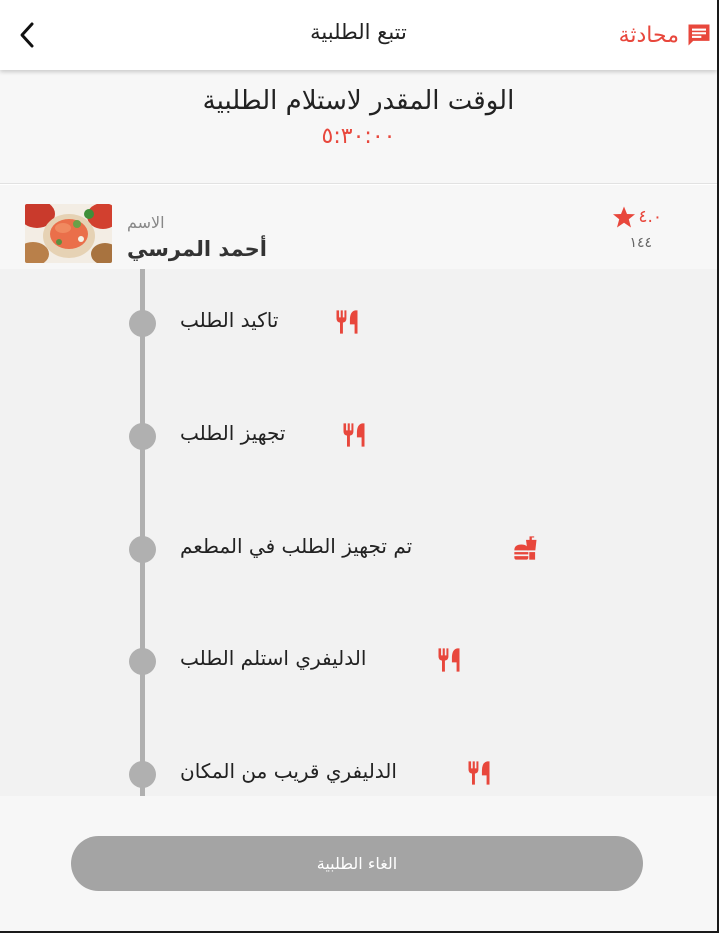 This screenshot has width=719, height=933. Describe the element at coordinates (699, 35) in the screenshot. I see `chat-icon` at that location.